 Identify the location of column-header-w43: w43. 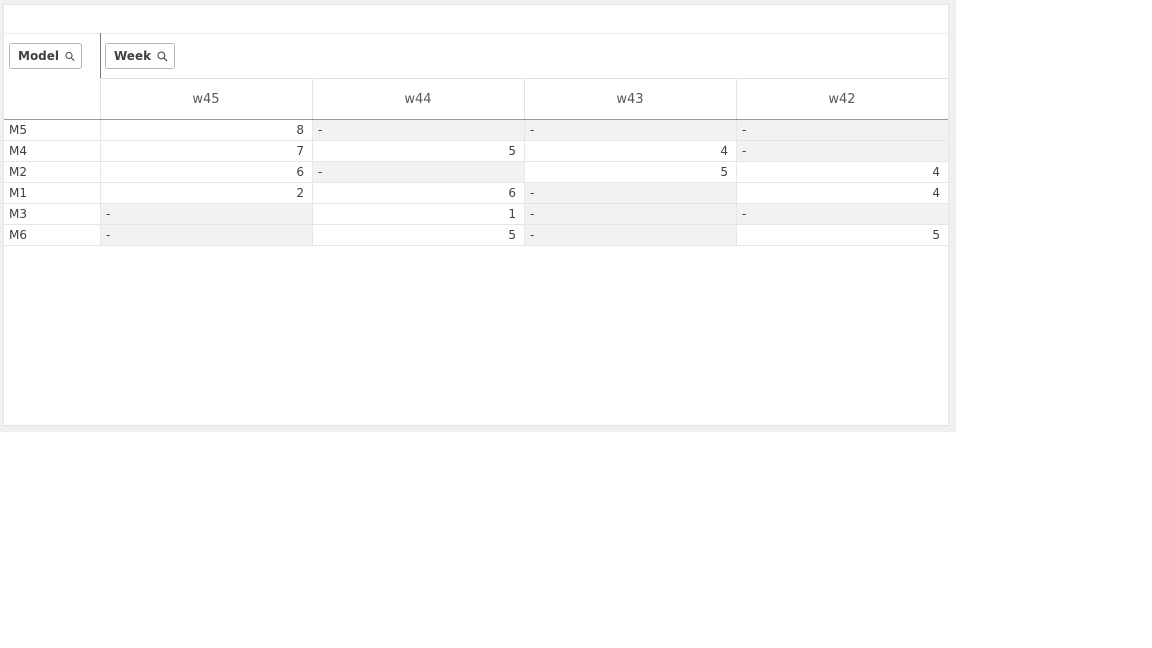
(629, 99).